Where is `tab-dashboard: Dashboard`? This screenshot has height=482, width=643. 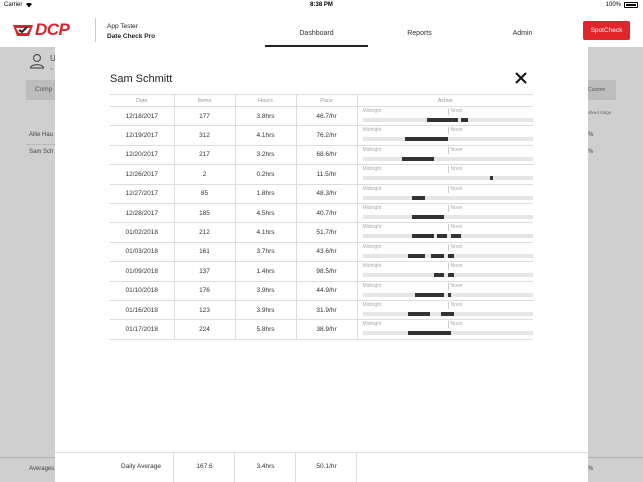
tab-dashboard: Dashboard is located at coordinates (316, 29).